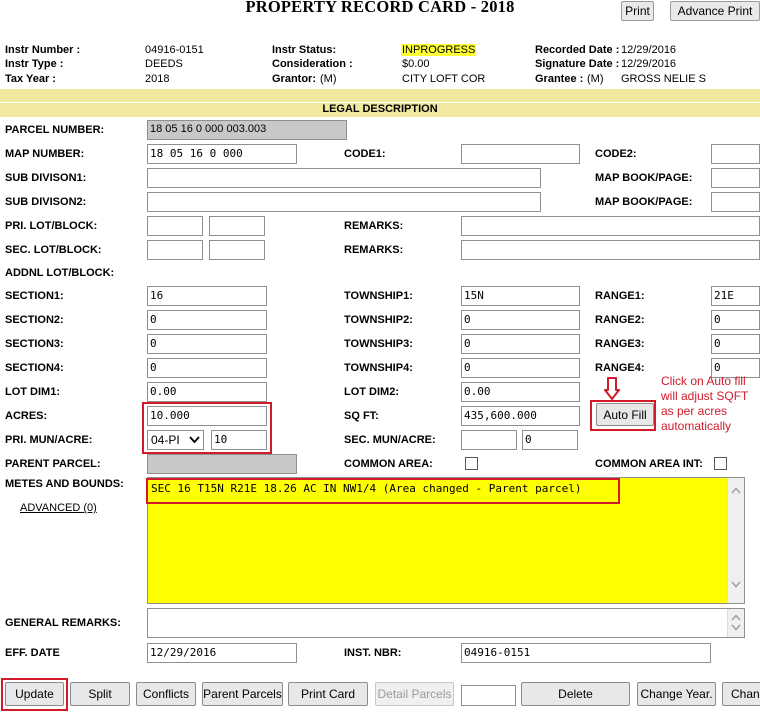 Image resolution: width=760 pixels, height=713 pixels. What do you see at coordinates (207, 320) in the screenshot?
I see `section2-field: 0` at bounding box center [207, 320].